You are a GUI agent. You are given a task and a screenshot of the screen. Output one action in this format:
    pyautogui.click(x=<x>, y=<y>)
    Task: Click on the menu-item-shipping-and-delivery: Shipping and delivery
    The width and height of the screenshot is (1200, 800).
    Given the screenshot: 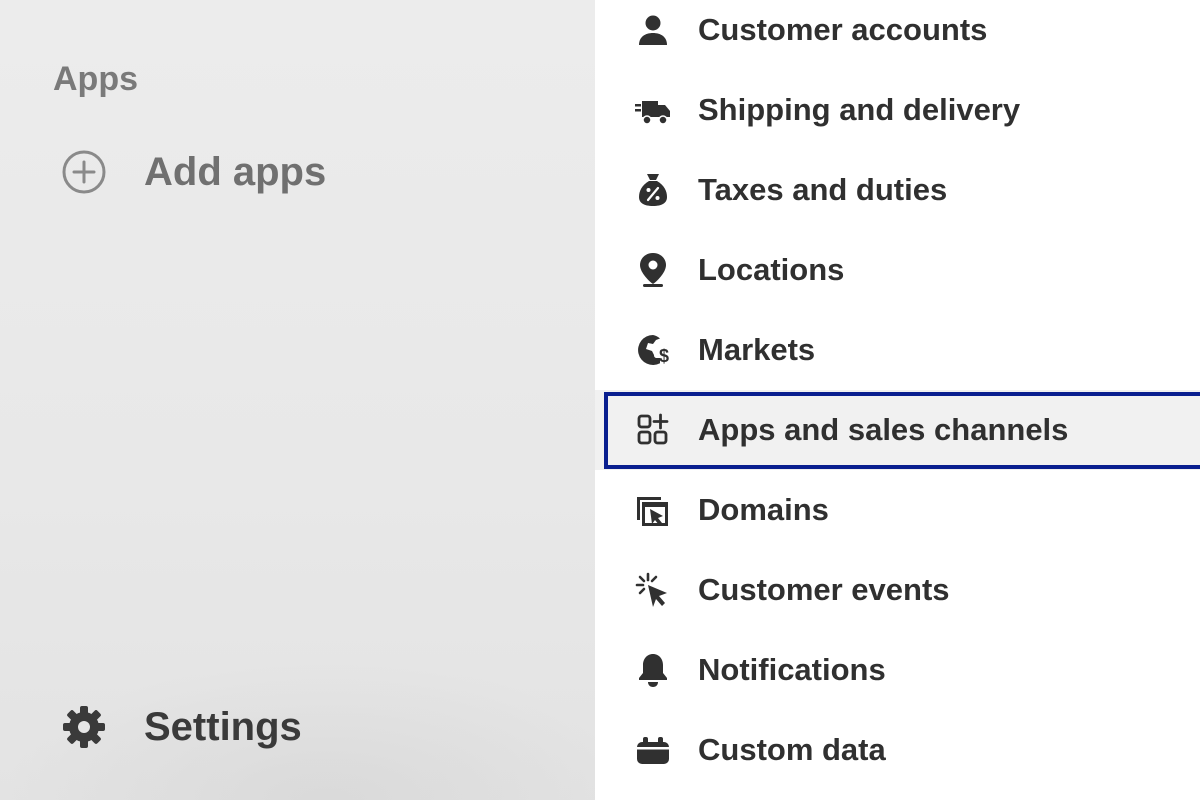 What is the action you would take?
    pyautogui.click(x=897, y=110)
    